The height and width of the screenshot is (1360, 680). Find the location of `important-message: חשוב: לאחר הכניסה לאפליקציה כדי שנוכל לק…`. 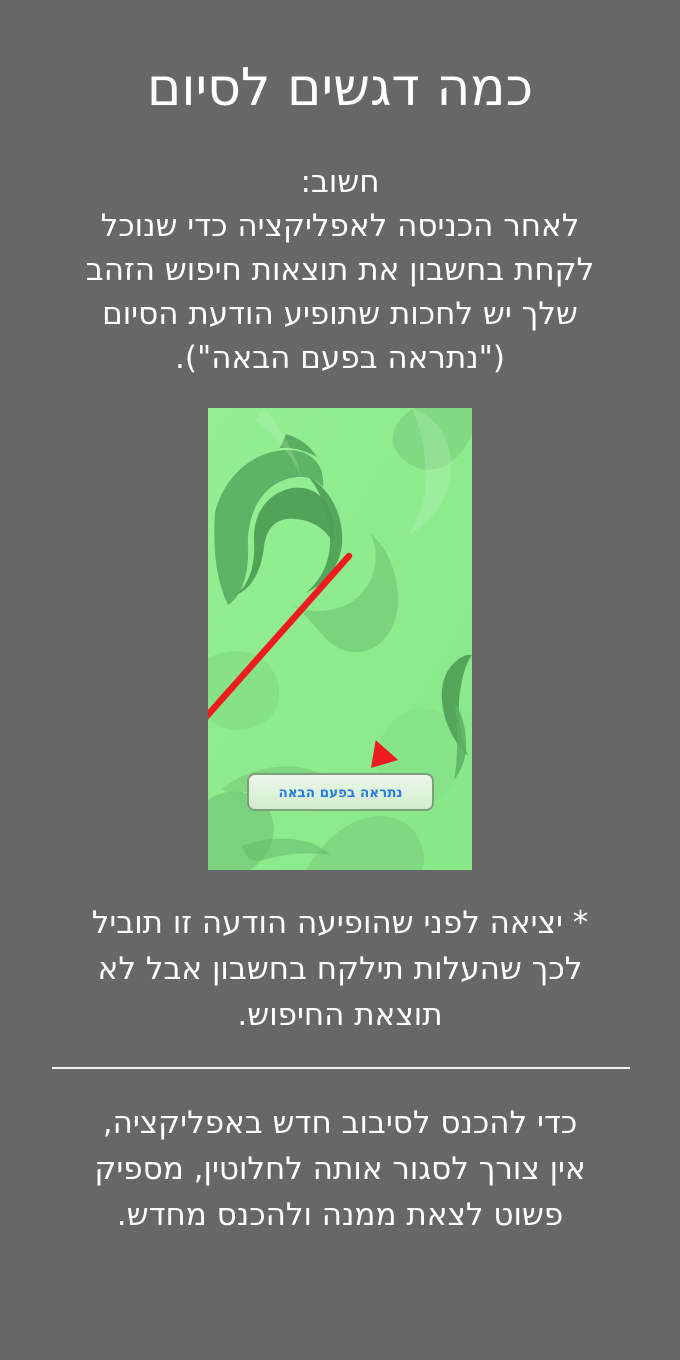

important-message: חשוב: לאחר הכניסה לאפליקציה כדי שנוכל לק… is located at coordinates (340, 270).